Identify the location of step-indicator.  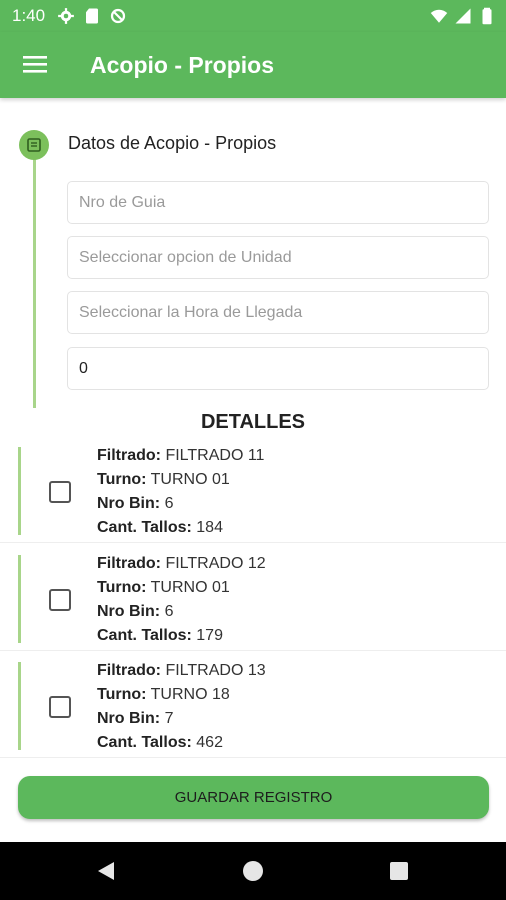
(34, 145).